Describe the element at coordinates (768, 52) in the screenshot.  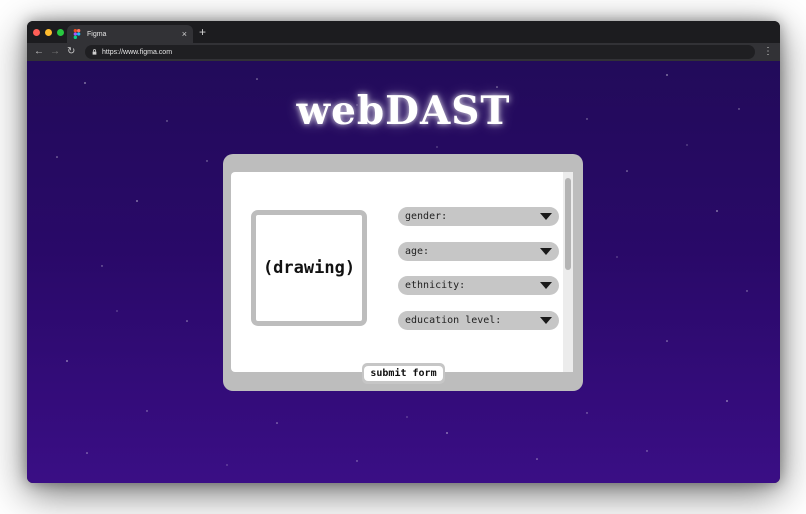
I see `browser-menu-icon: ⋮` at that location.